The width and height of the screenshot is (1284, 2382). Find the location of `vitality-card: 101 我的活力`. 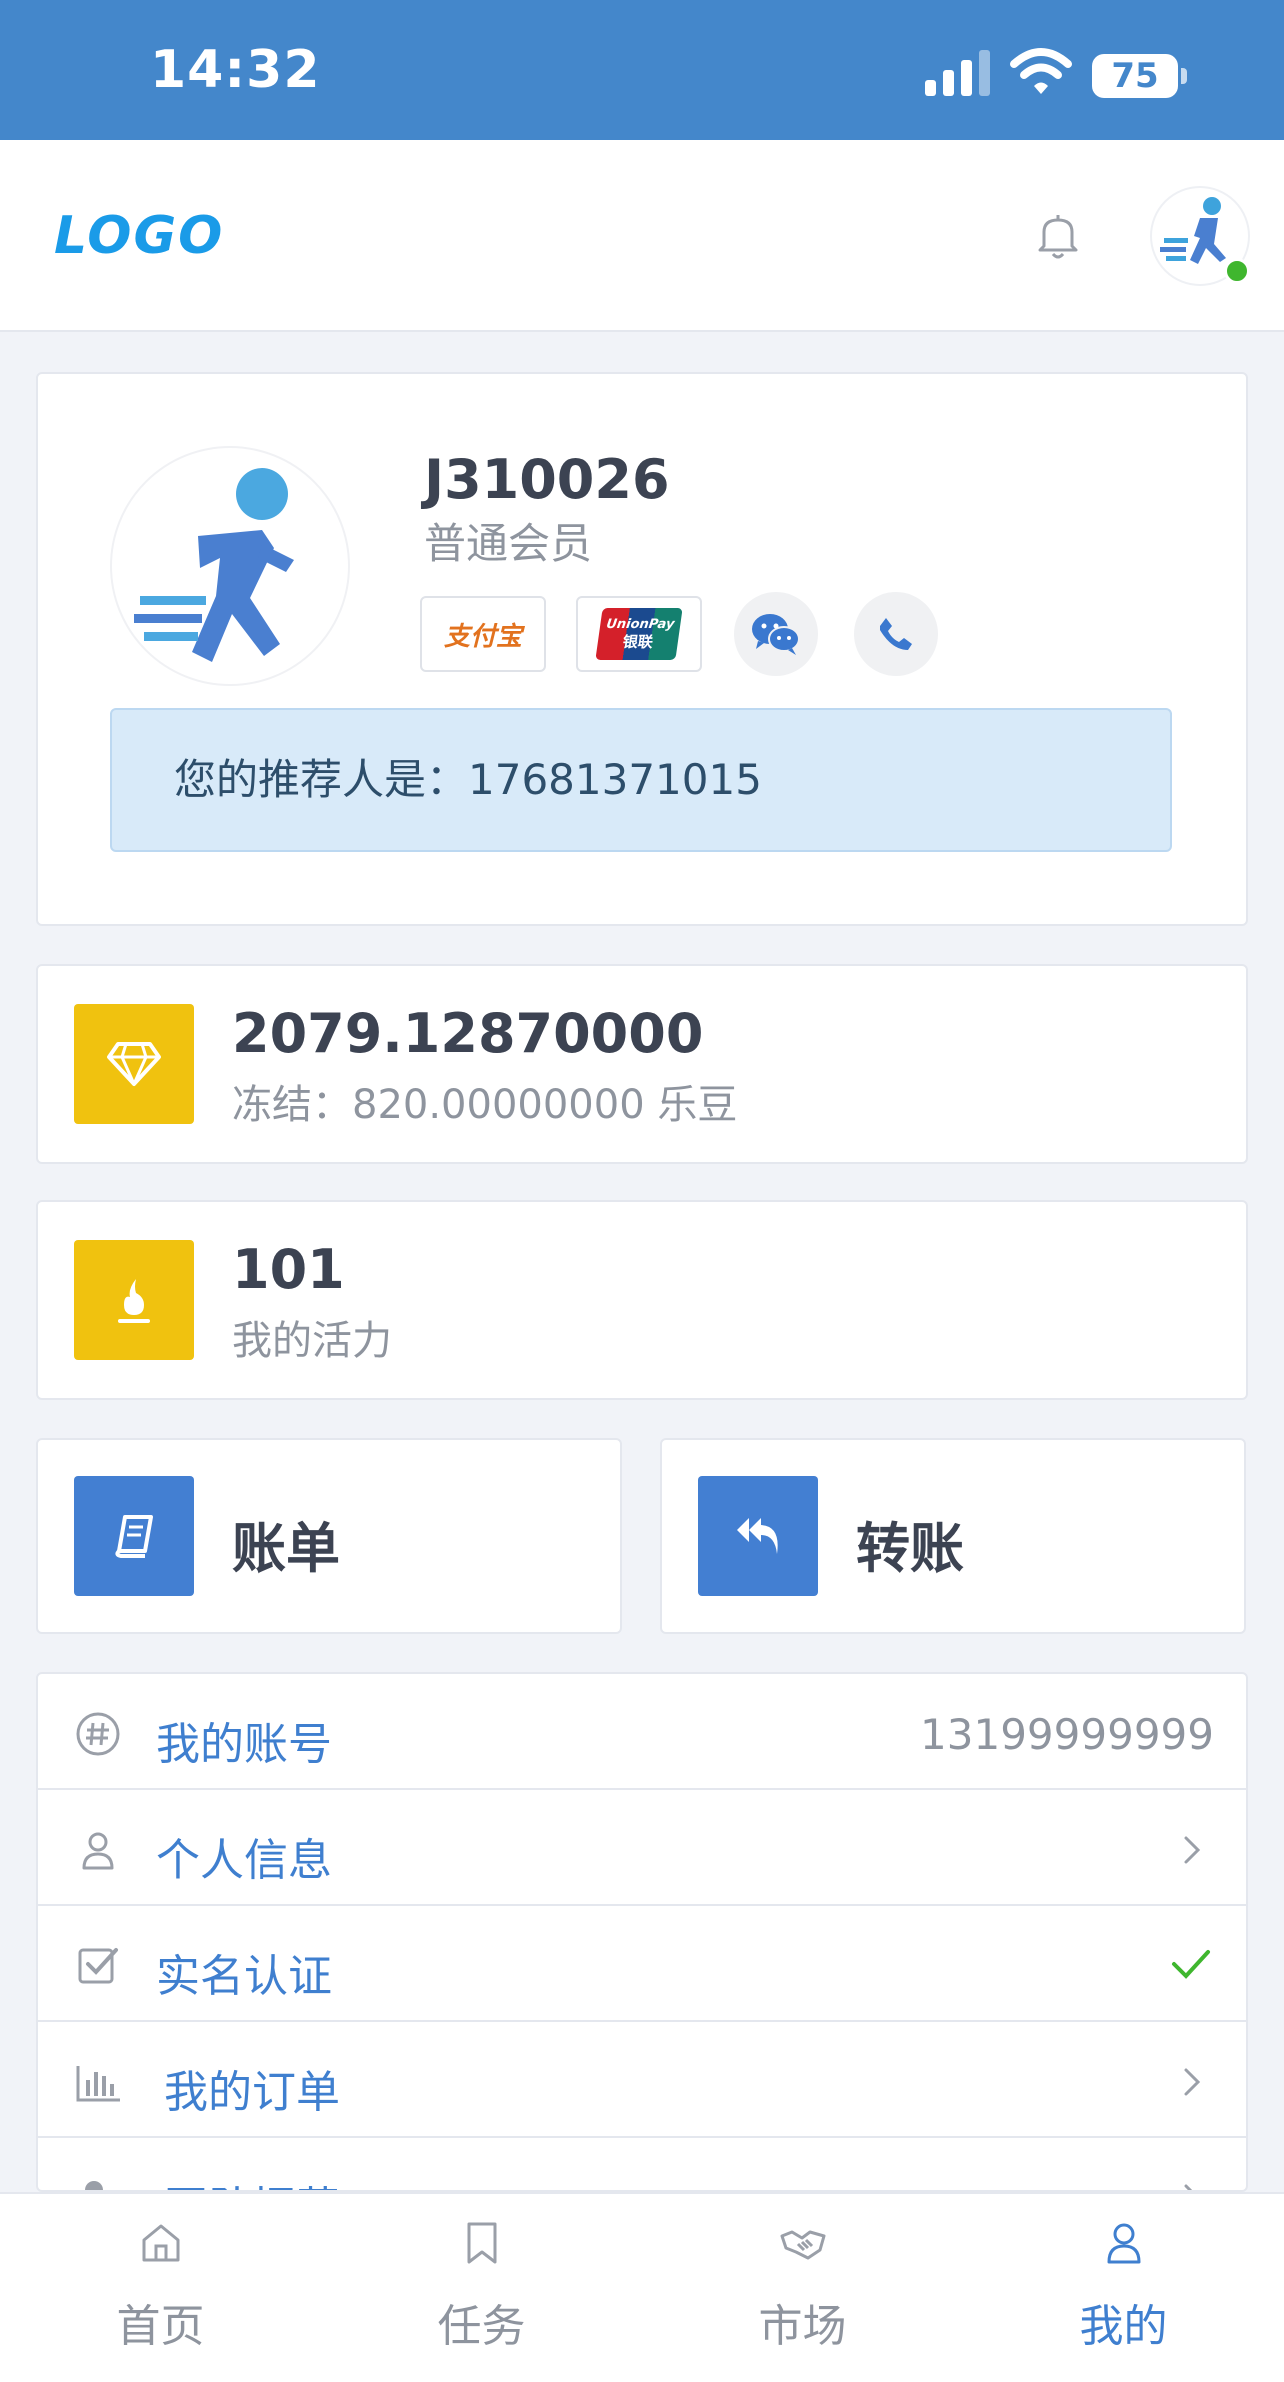

vitality-card: 101 我的活力 is located at coordinates (642, 1300).